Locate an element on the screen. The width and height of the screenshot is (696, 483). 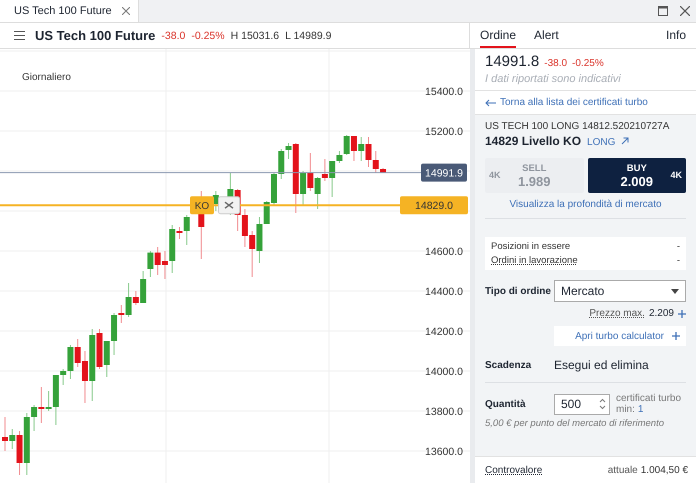
field-label: Prezzo max. is located at coordinates (617, 313).